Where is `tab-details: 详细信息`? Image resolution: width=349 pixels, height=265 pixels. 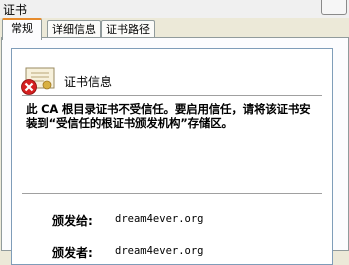 tab-details: 详细信息 is located at coordinates (74, 29).